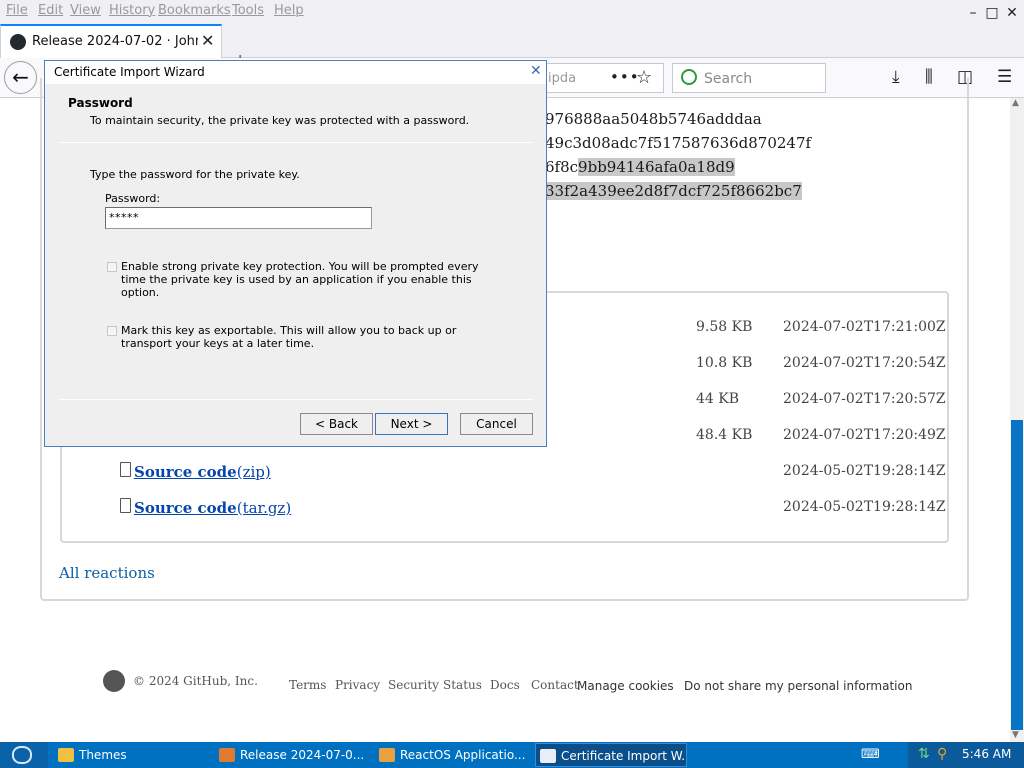 Image resolution: width=1024 pixels, height=768 pixels. I want to click on next-button: Next >, so click(411, 424).